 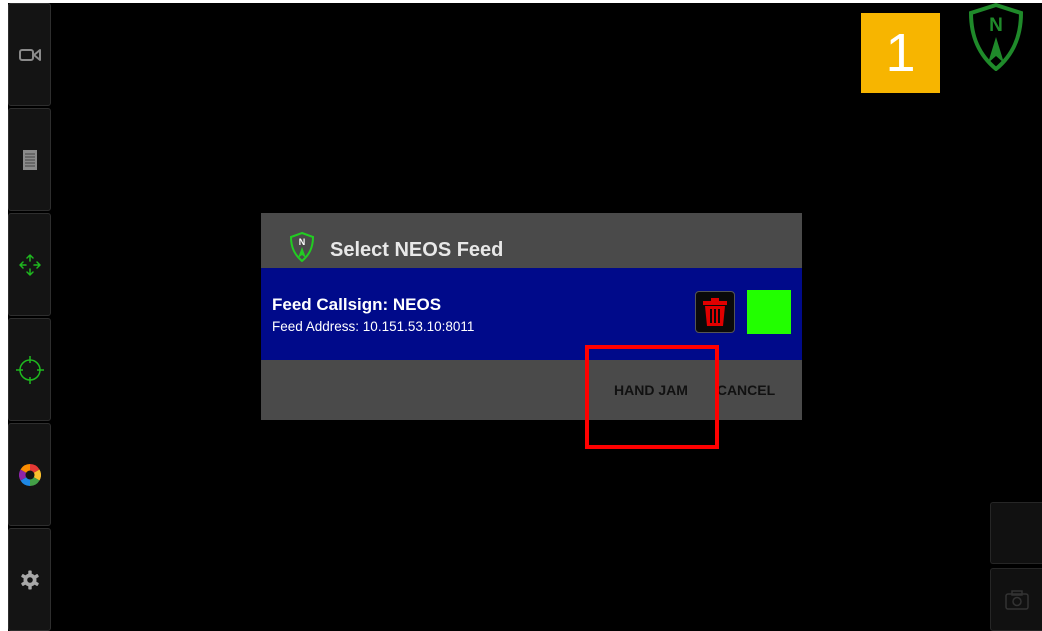 I want to click on crosshair-icon, so click(x=29, y=369).